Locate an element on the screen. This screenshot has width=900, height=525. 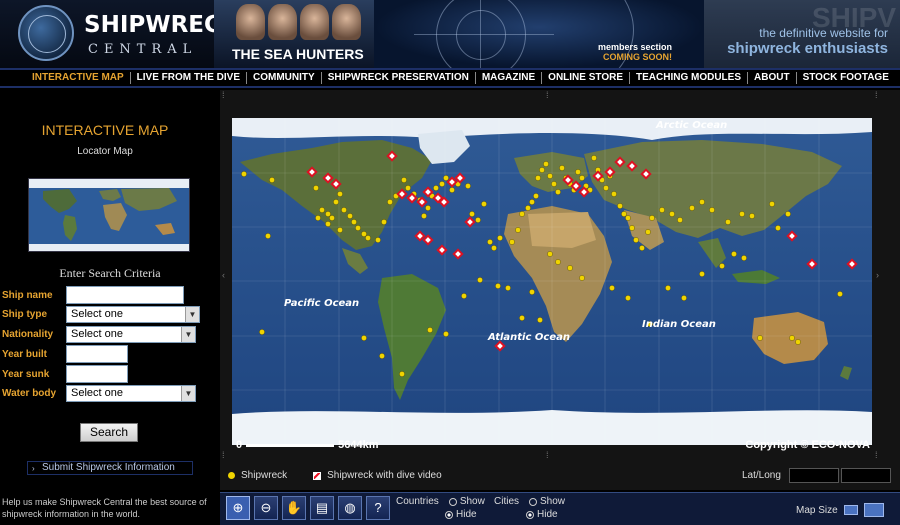
search-button: Search is located at coordinates (109, 432).